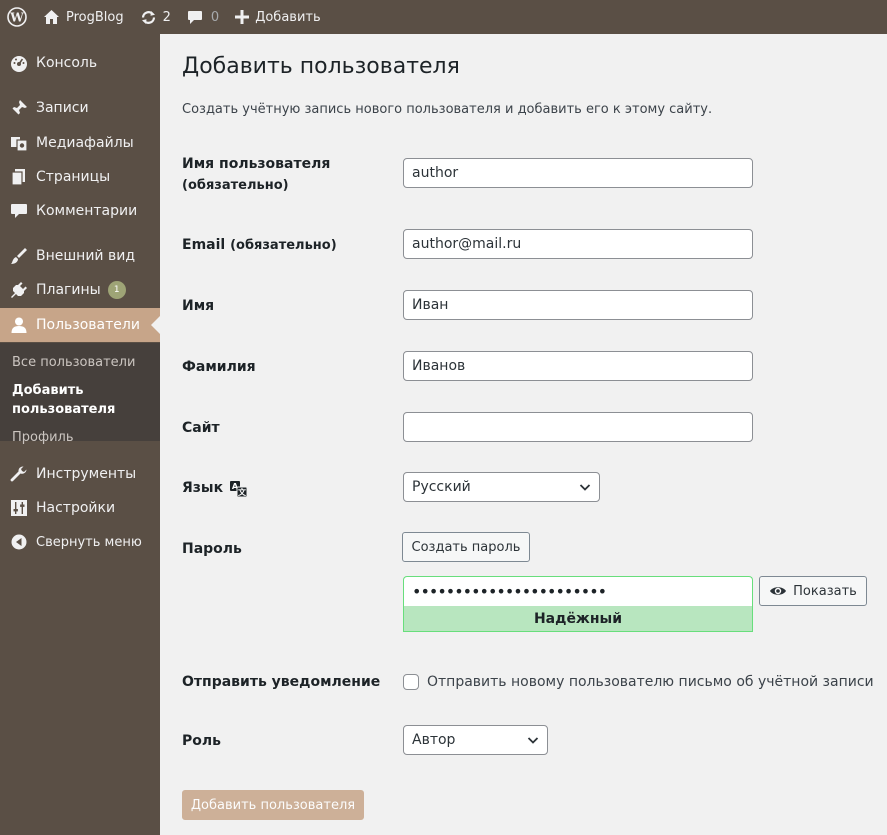 This screenshot has height=835, width=887. I want to click on language-select: Русский, so click(501, 487).